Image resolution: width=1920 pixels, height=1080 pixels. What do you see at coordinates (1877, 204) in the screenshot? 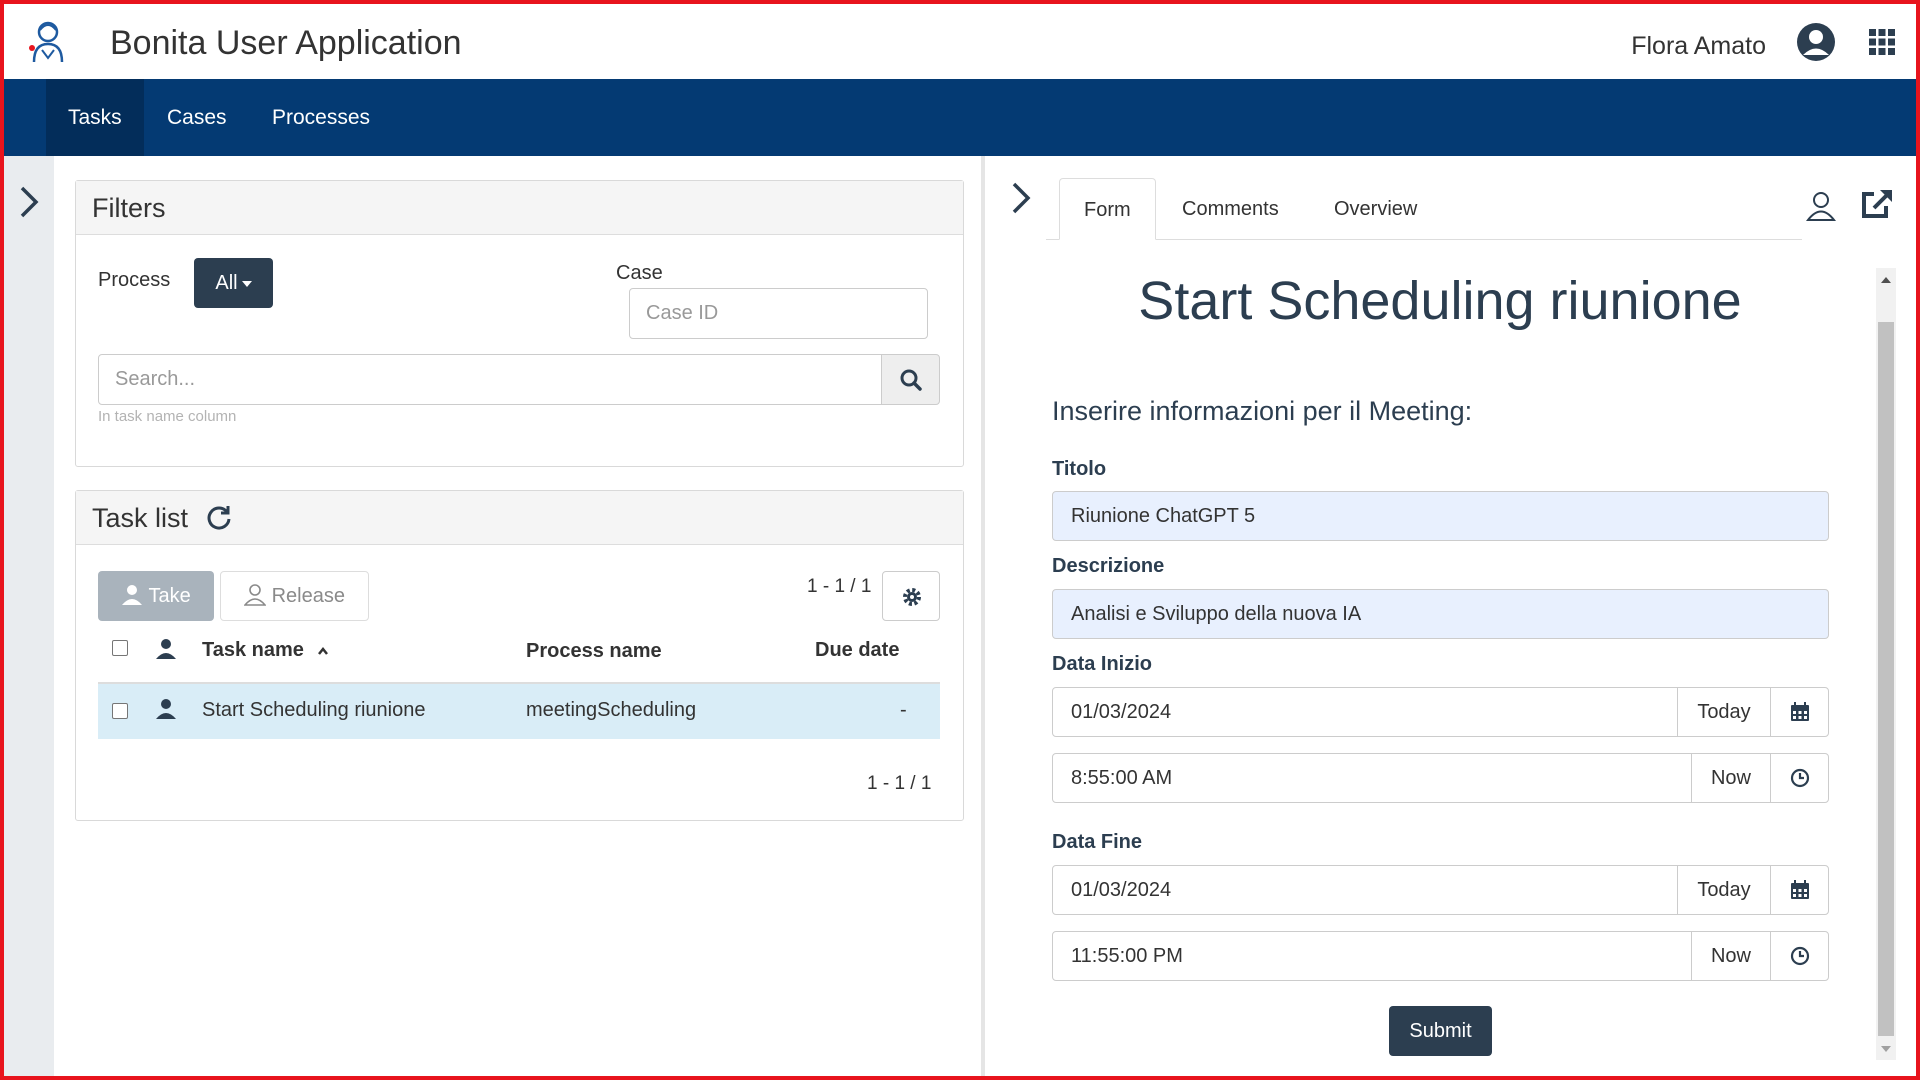
I see `open-in-new-window-icon` at bounding box center [1877, 204].